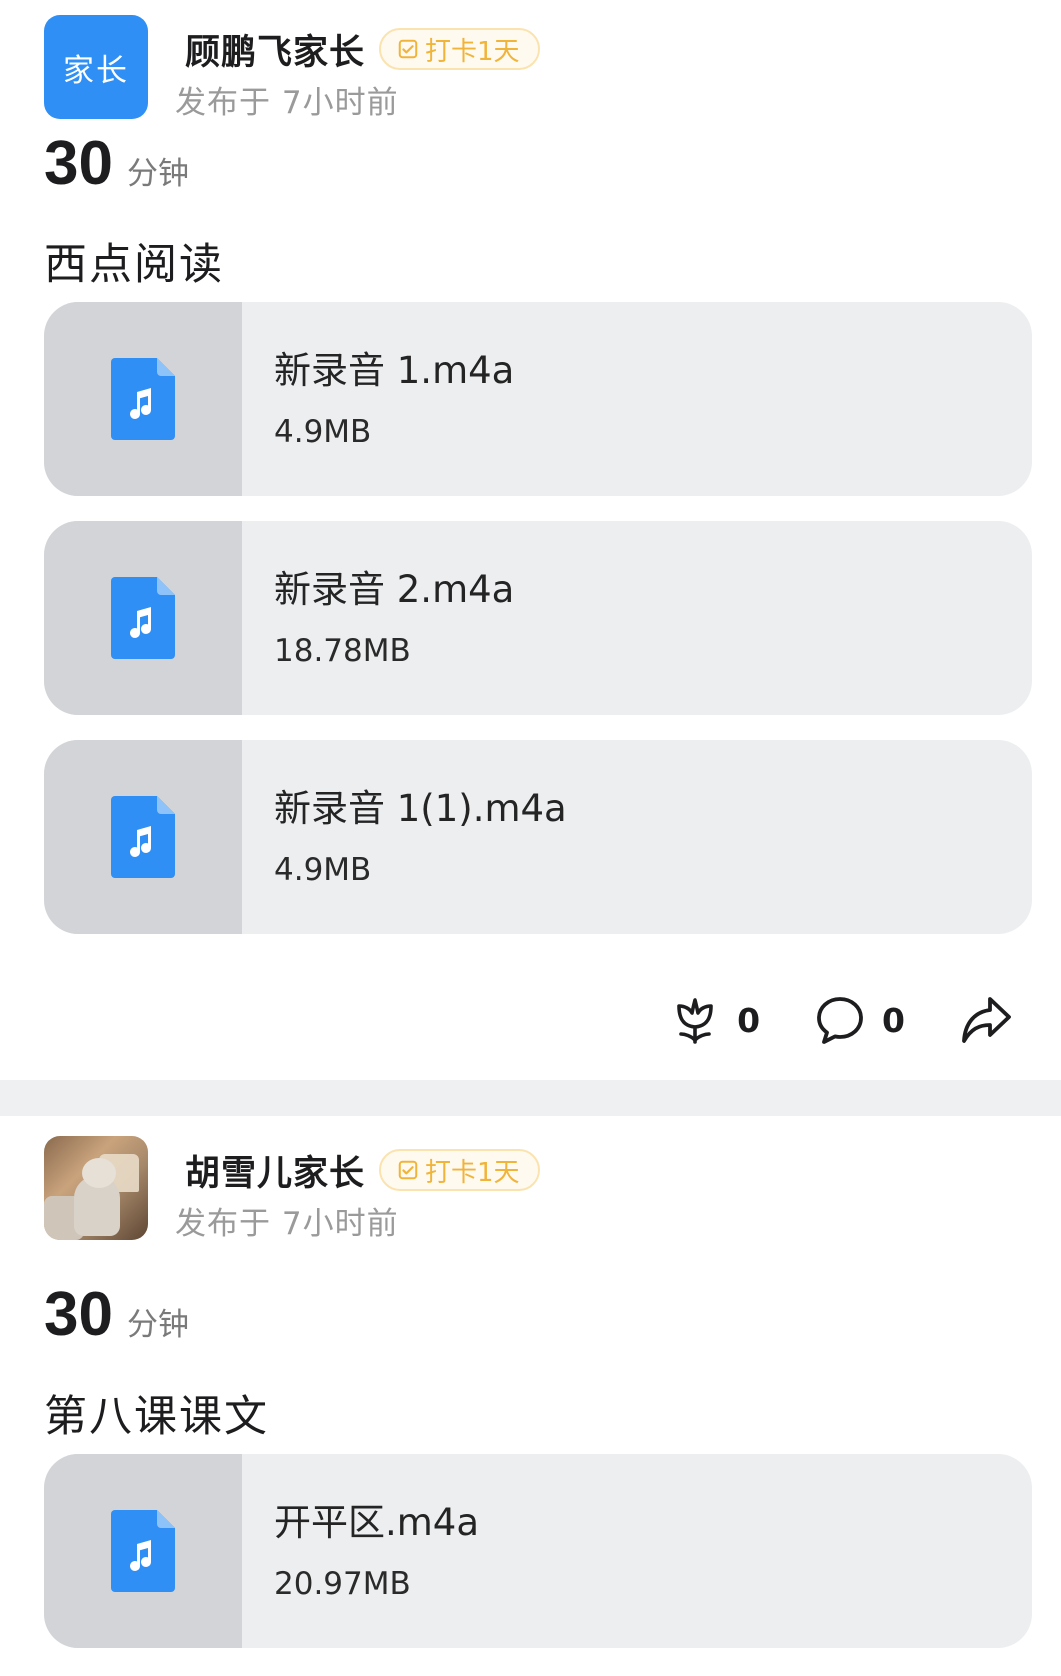  What do you see at coordinates (394, 589) in the screenshot?
I see `file-name: 新录音 2.m4a` at bounding box center [394, 589].